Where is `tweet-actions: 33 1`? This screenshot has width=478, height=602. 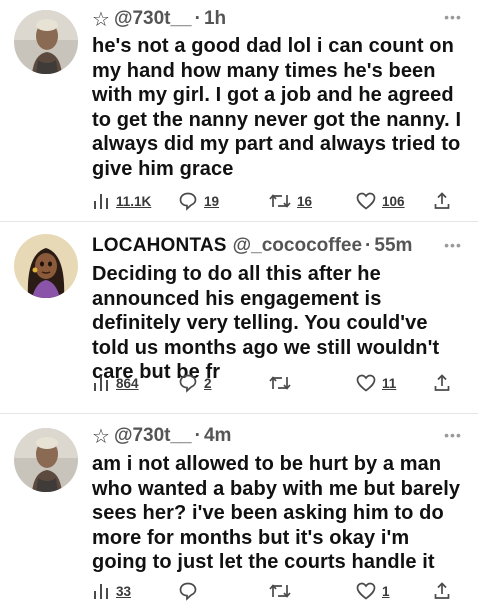 tweet-actions: 33 1 is located at coordinates (272, 591).